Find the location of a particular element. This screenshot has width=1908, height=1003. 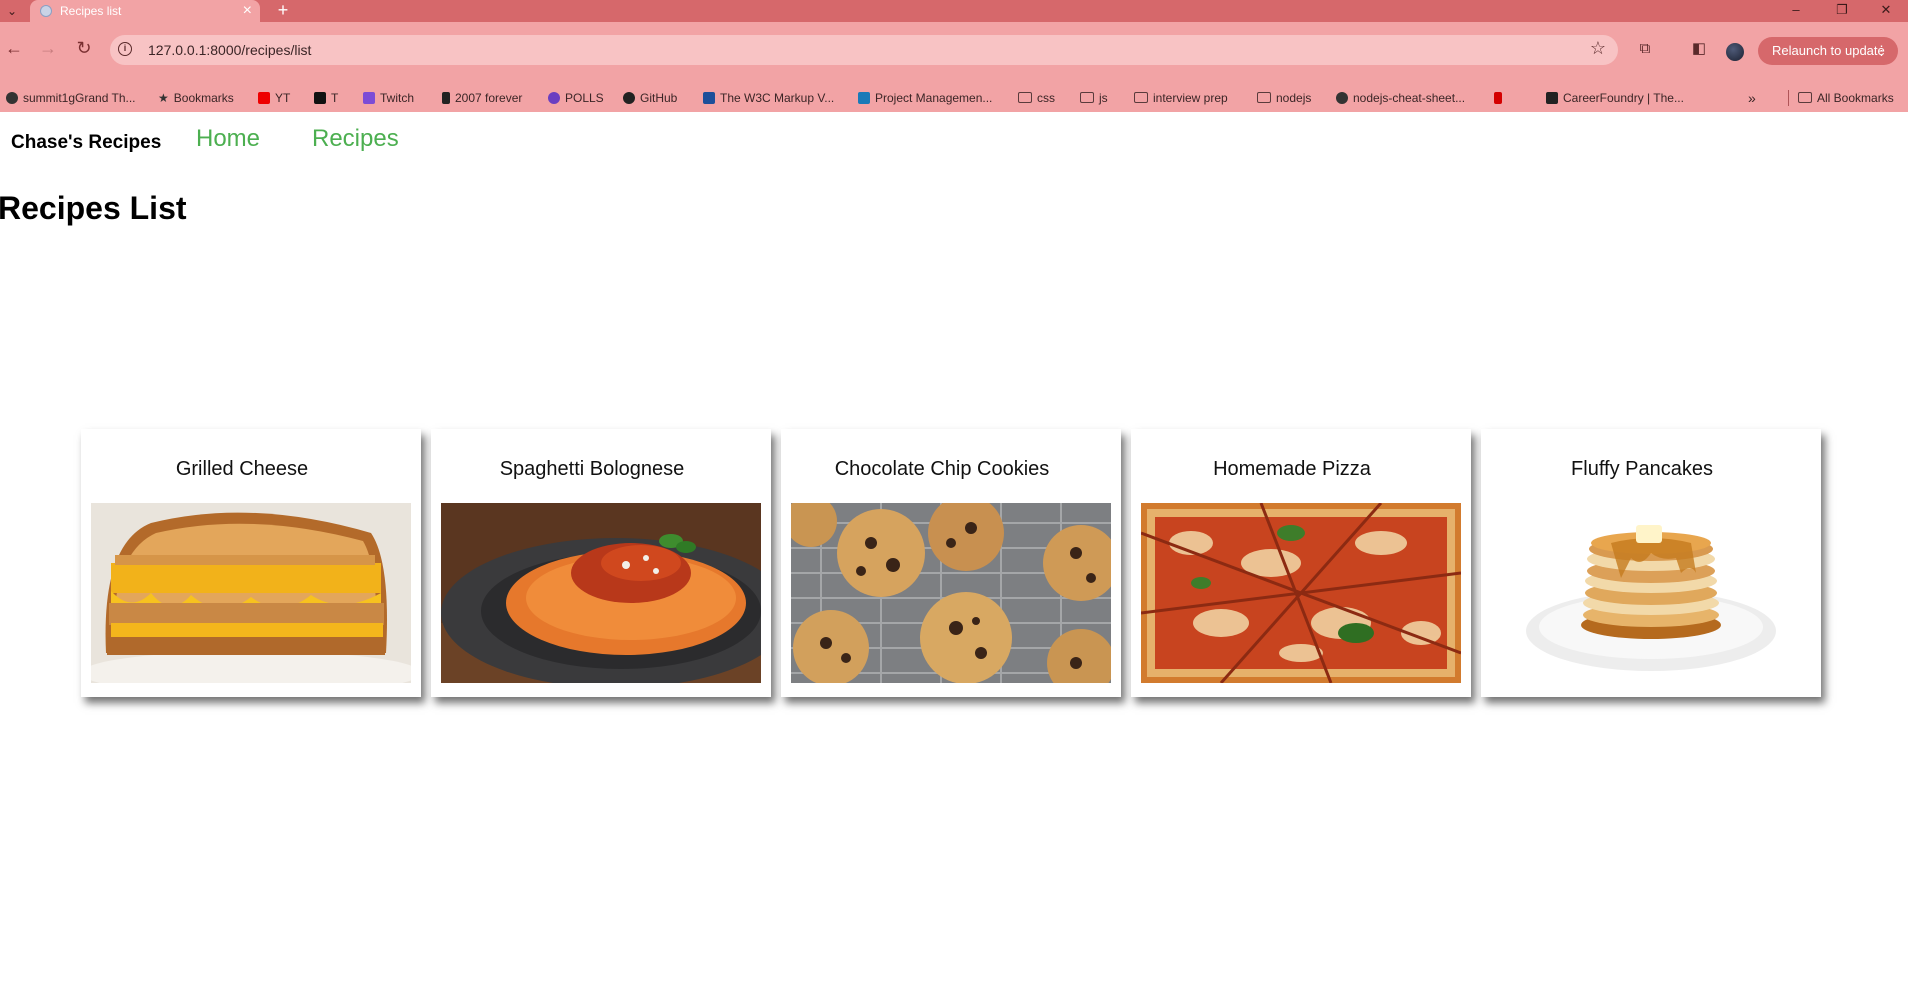

bookmark-item: 2007 forever is located at coordinates (482, 98).